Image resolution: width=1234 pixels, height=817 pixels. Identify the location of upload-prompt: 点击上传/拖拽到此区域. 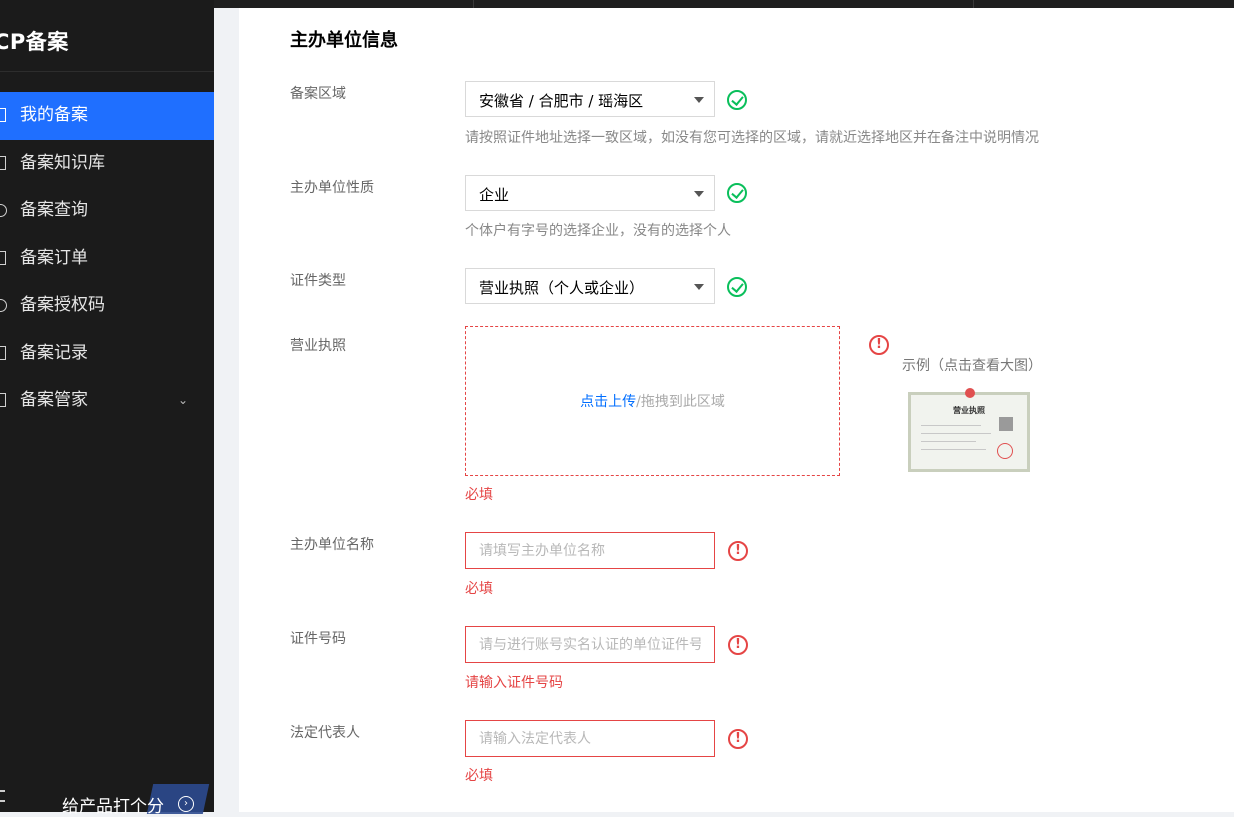
(652, 401).